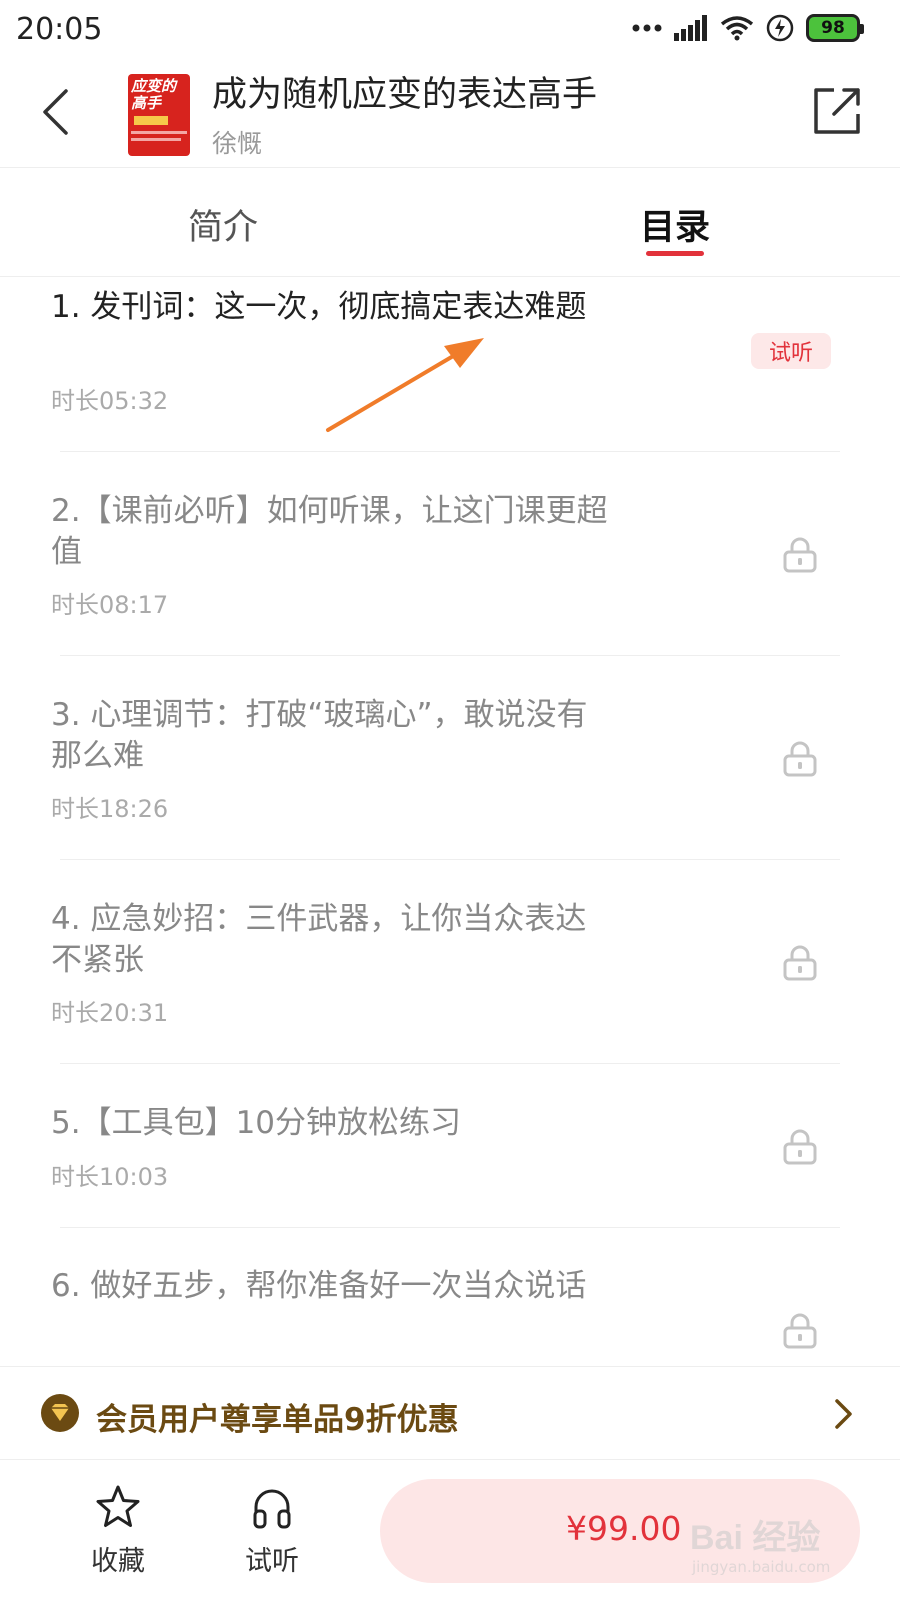 The width and height of the screenshot is (900, 1600). What do you see at coordinates (624, 1528) in the screenshot?
I see `price-label: ¥99.00` at bounding box center [624, 1528].